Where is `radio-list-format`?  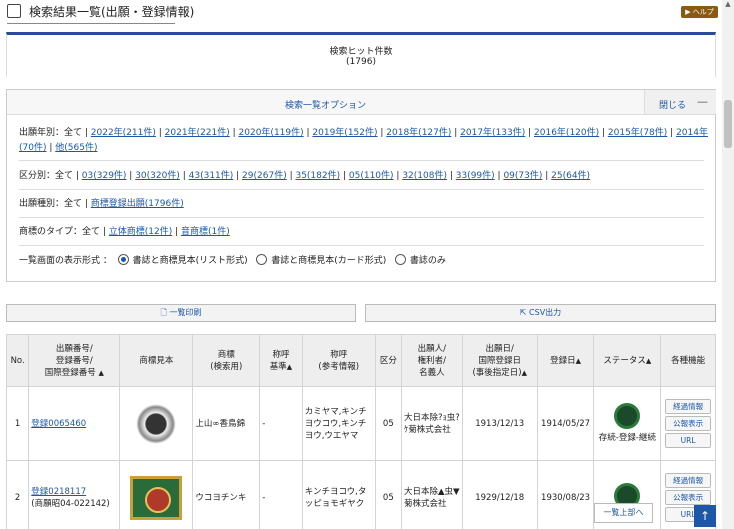 radio-list-format is located at coordinates (123, 259).